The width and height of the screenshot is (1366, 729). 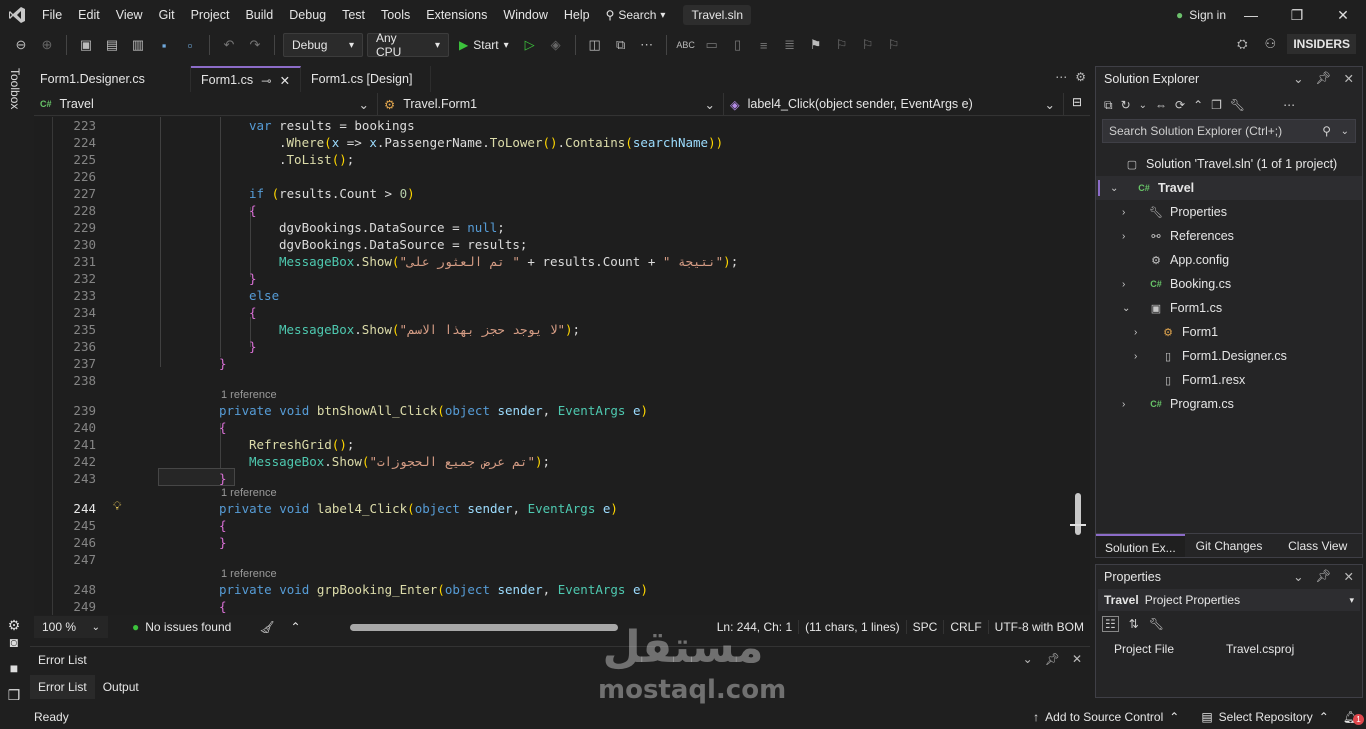 What do you see at coordinates (1108, 105) in the screenshot?
I see `switch-views-icon: ⧉` at bounding box center [1108, 105].